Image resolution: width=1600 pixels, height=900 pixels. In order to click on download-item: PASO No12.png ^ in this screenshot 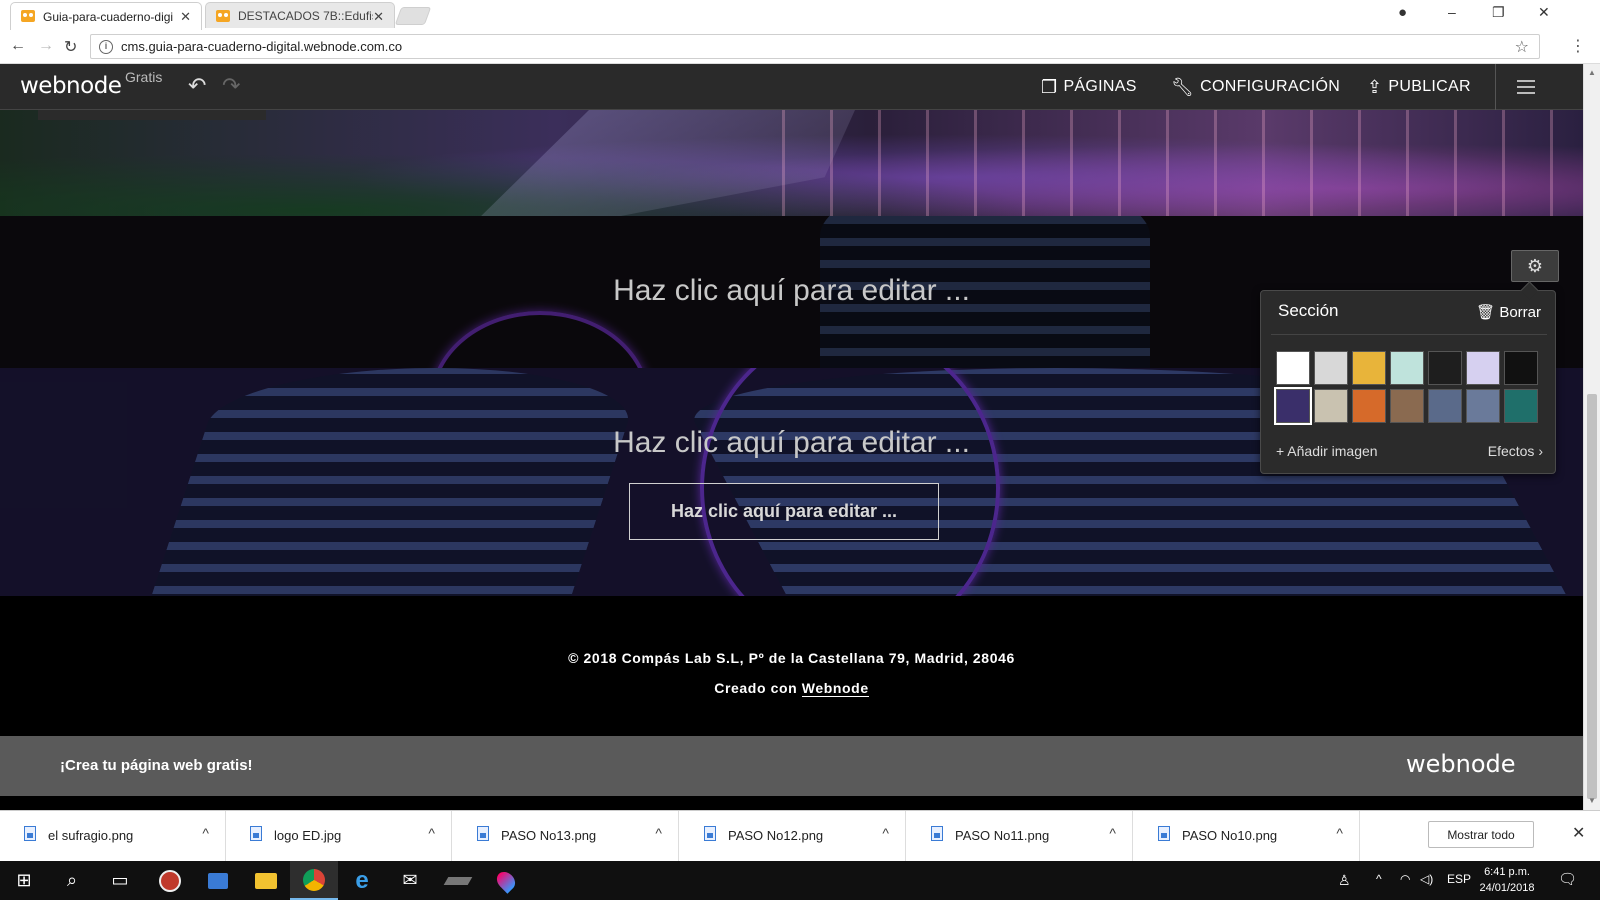, I will do `click(793, 836)`.